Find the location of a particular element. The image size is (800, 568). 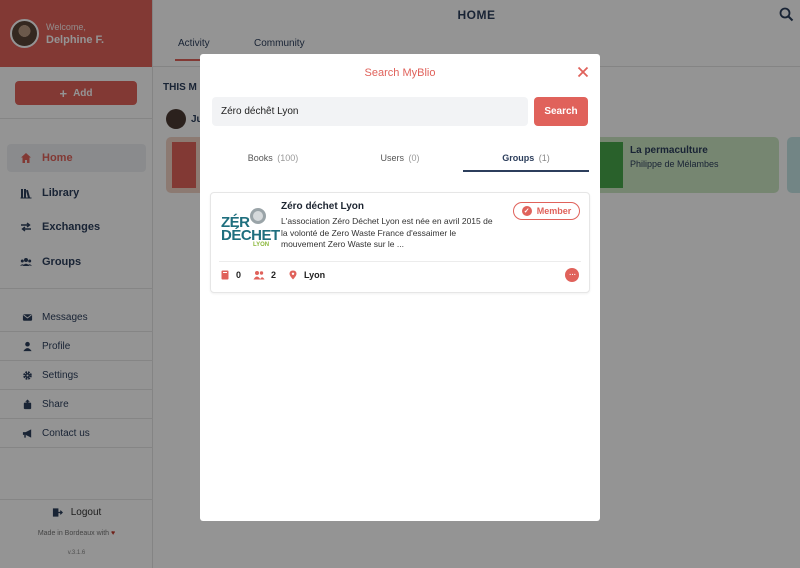

check-icon: ✓ is located at coordinates (526, 211).